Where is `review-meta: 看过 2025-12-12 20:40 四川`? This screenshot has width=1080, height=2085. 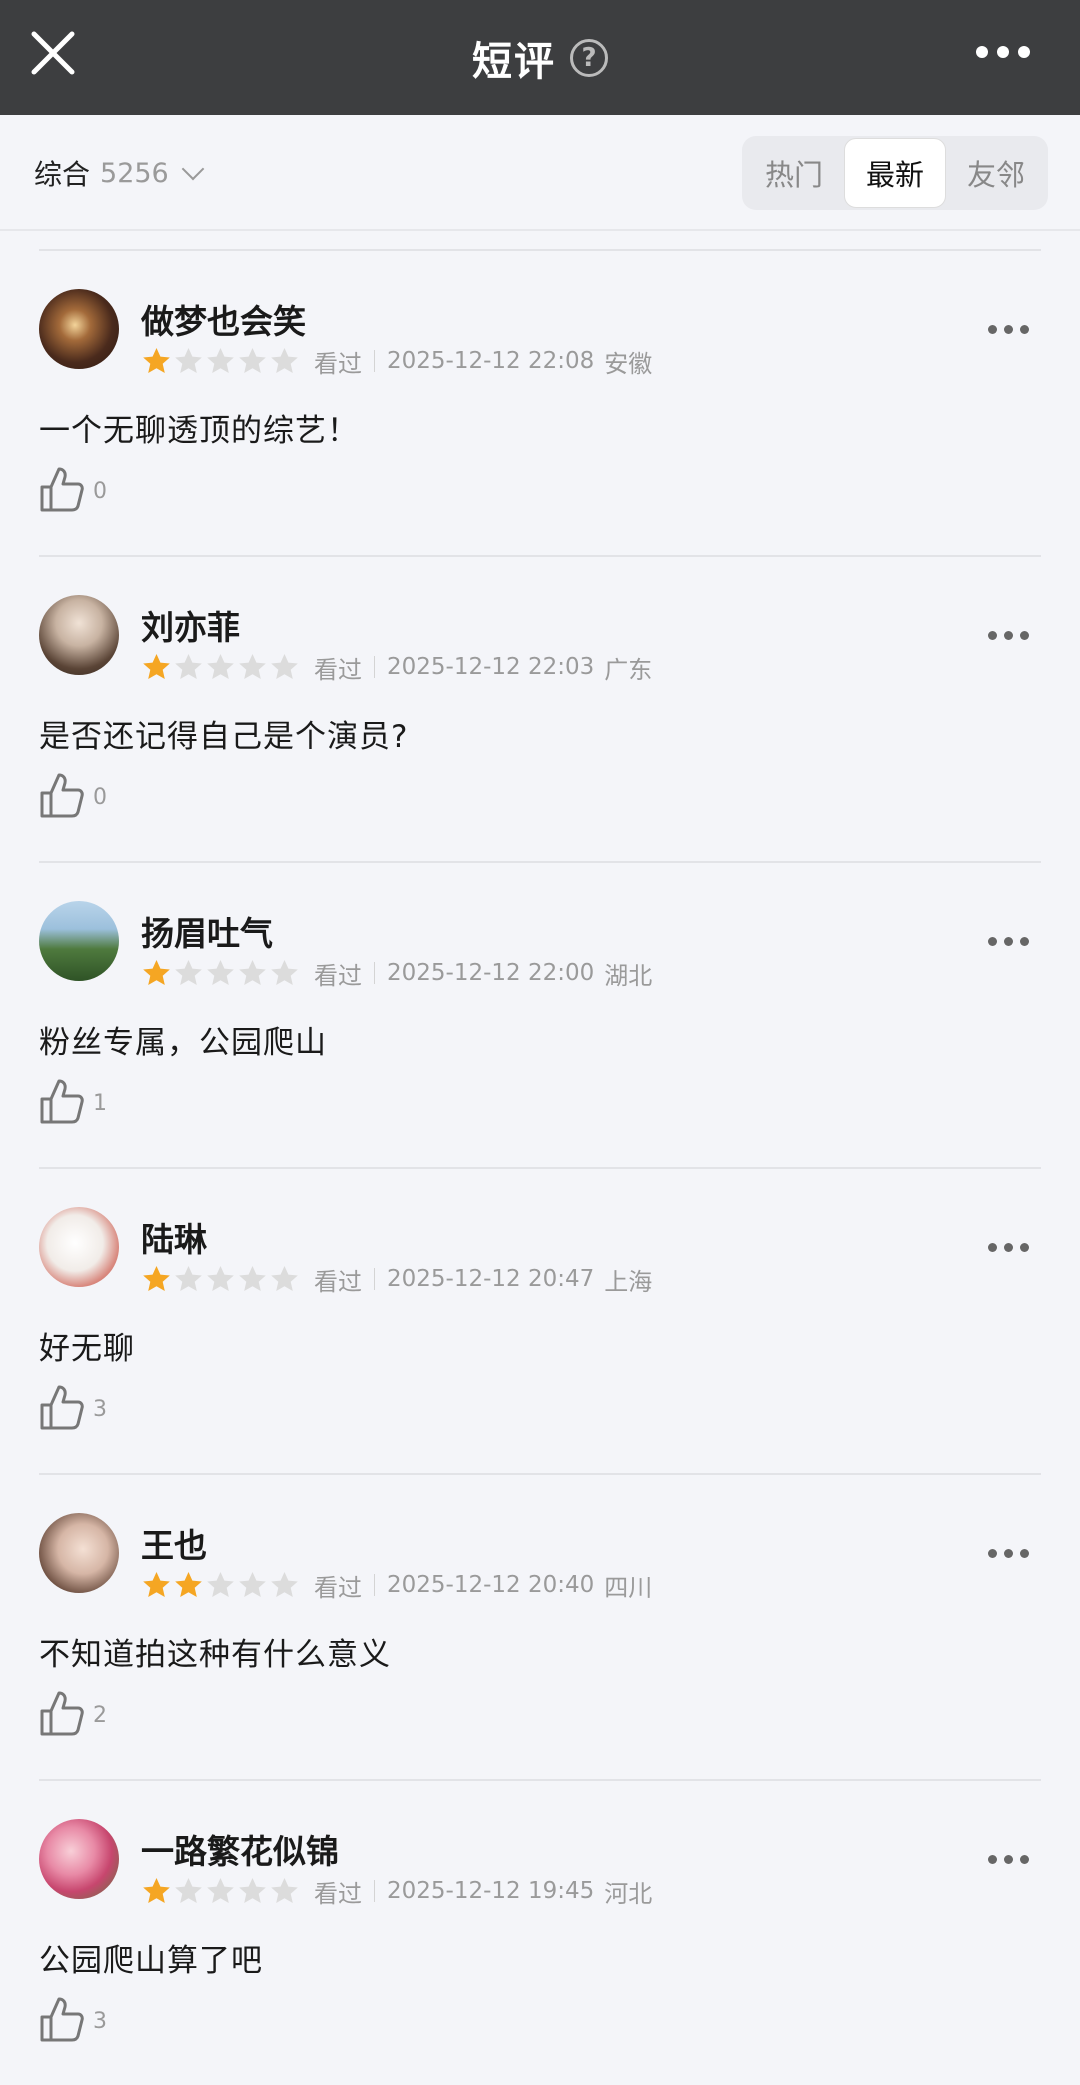
review-meta: 看过 2025-12-12 20:40 四川 is located at coordinates (396, 1585).